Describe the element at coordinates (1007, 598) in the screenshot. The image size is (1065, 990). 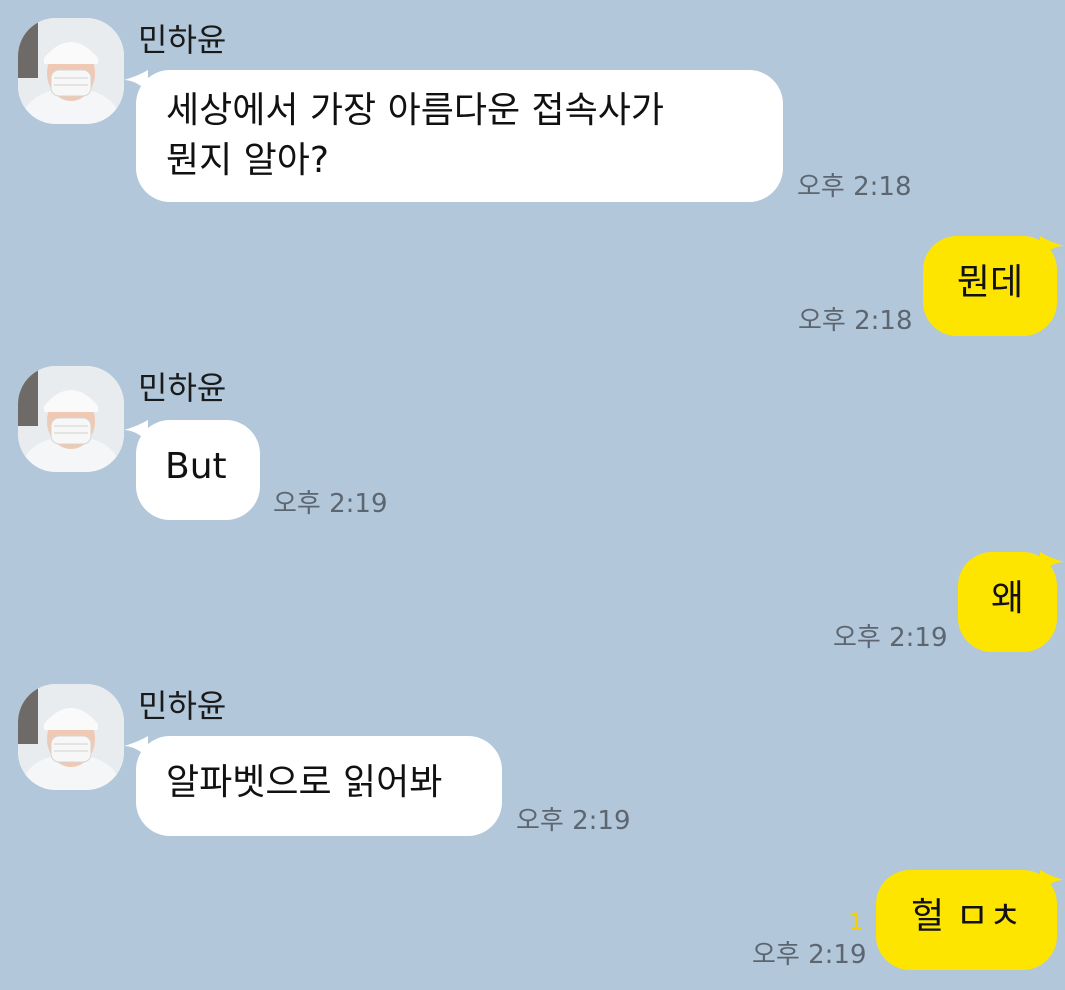
I see `message-text: 왜` at that location.